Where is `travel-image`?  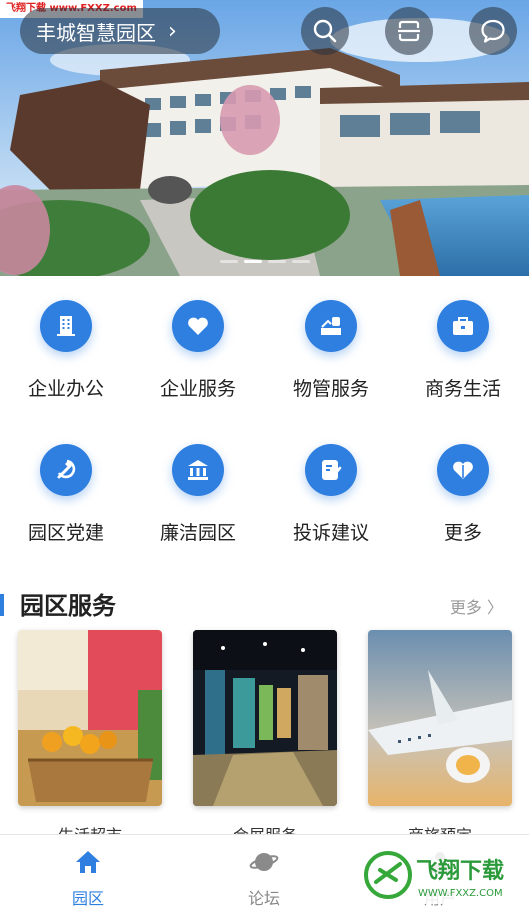 travel-image is located at coordinates (440, 718).